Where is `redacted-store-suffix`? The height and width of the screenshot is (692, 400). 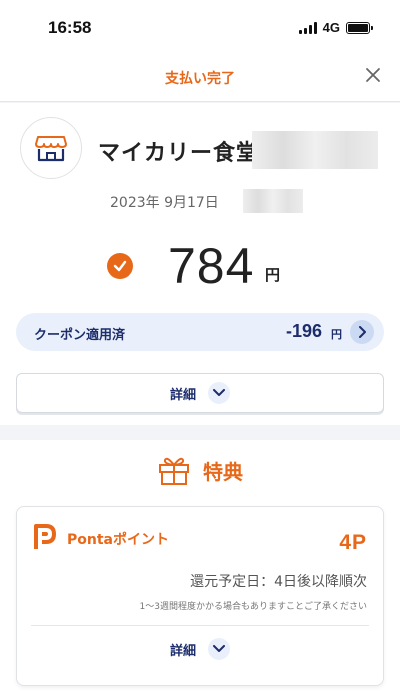
redacted-store-suffix is located at coordinates (315, 150).